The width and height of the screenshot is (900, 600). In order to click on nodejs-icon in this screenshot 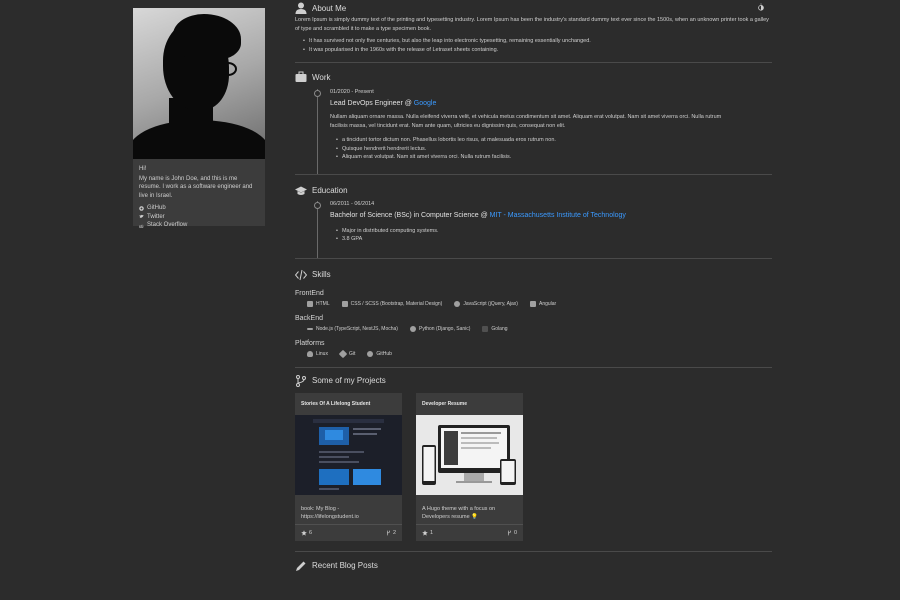, I will do `click(310, 328)`.